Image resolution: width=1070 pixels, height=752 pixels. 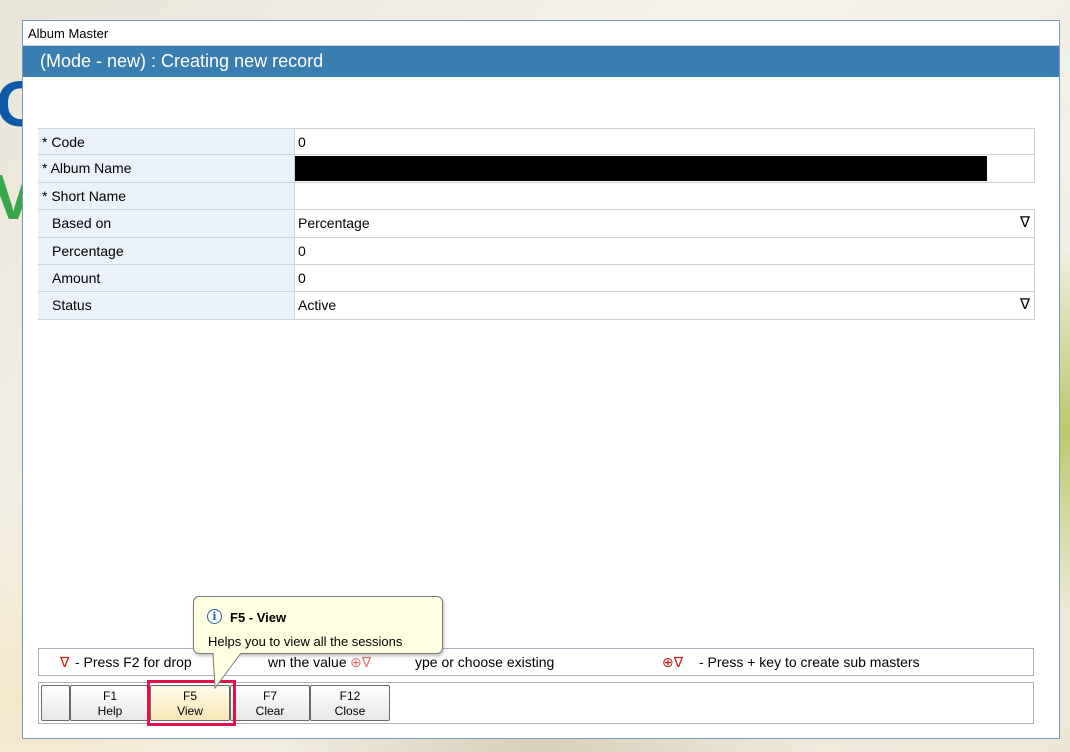 I want to click on amount-label: Amount, so click(x=166, y=278).